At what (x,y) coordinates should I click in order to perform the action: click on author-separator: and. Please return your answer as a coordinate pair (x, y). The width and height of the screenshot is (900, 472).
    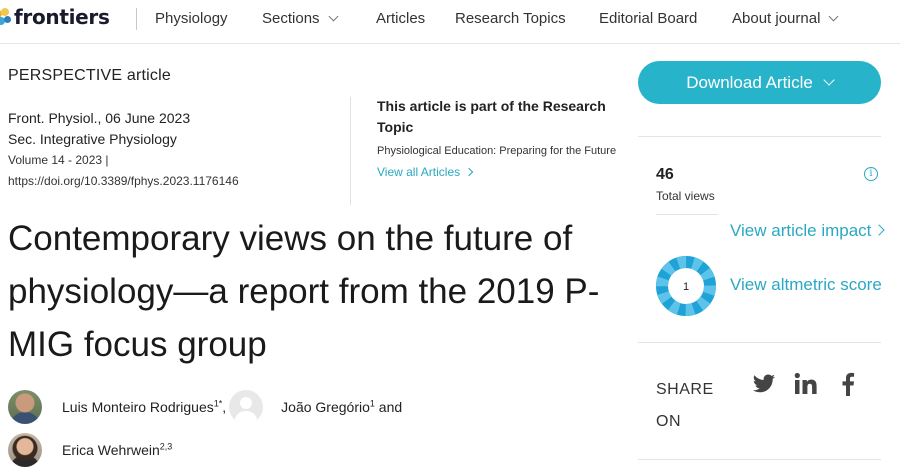
    Looking at the image, I should click on (388, 407).